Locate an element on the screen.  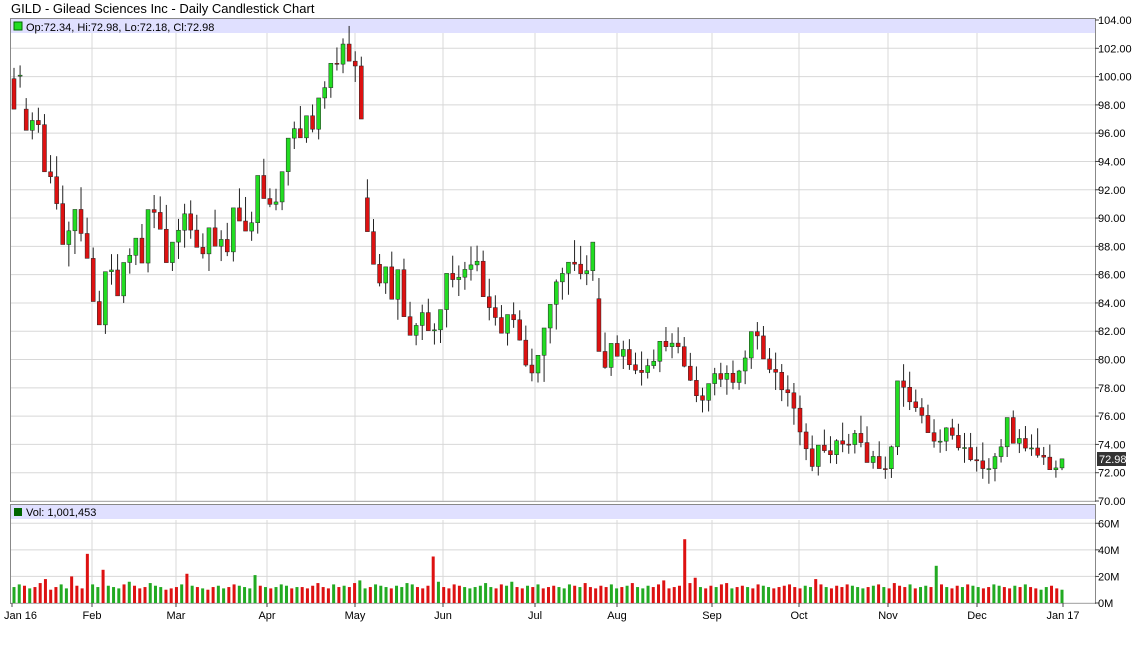
volume-tick-label: 0M is located at coordinates (1105, 604).